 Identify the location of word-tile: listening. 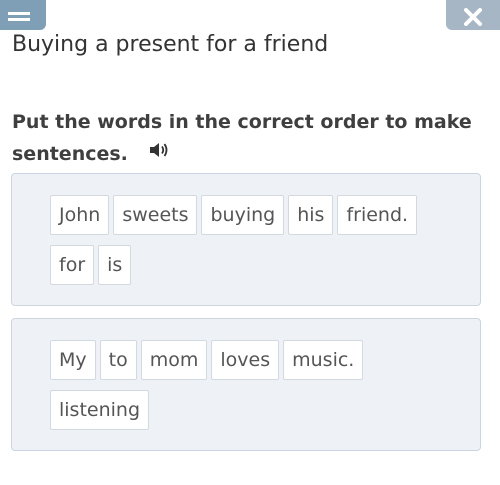
(100, 410).